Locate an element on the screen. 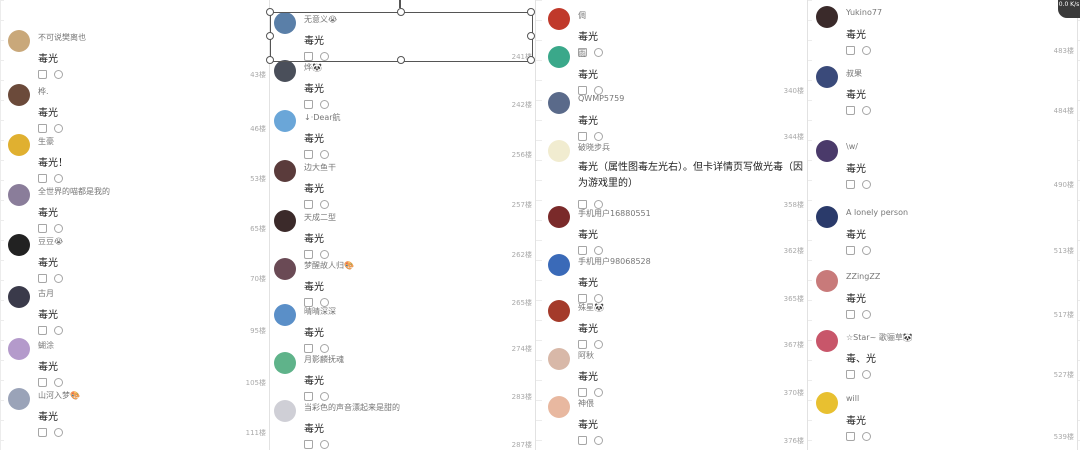 This screenshot has width=1080, height=450. username: 全世界的喵都是我的 is located at coordinates (74, 191).